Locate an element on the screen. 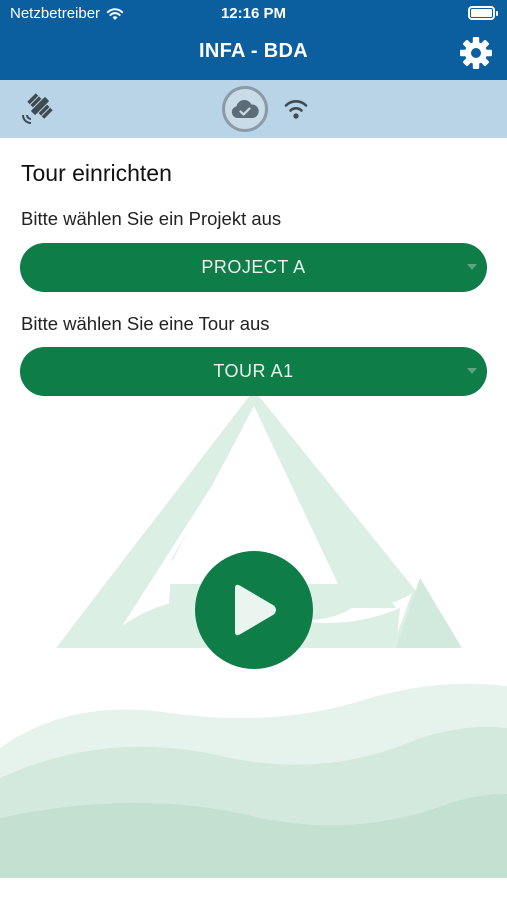 The image size is (507, 900). tour-dropdown-value: TOUR A1 is located at coordinates (253, 371).